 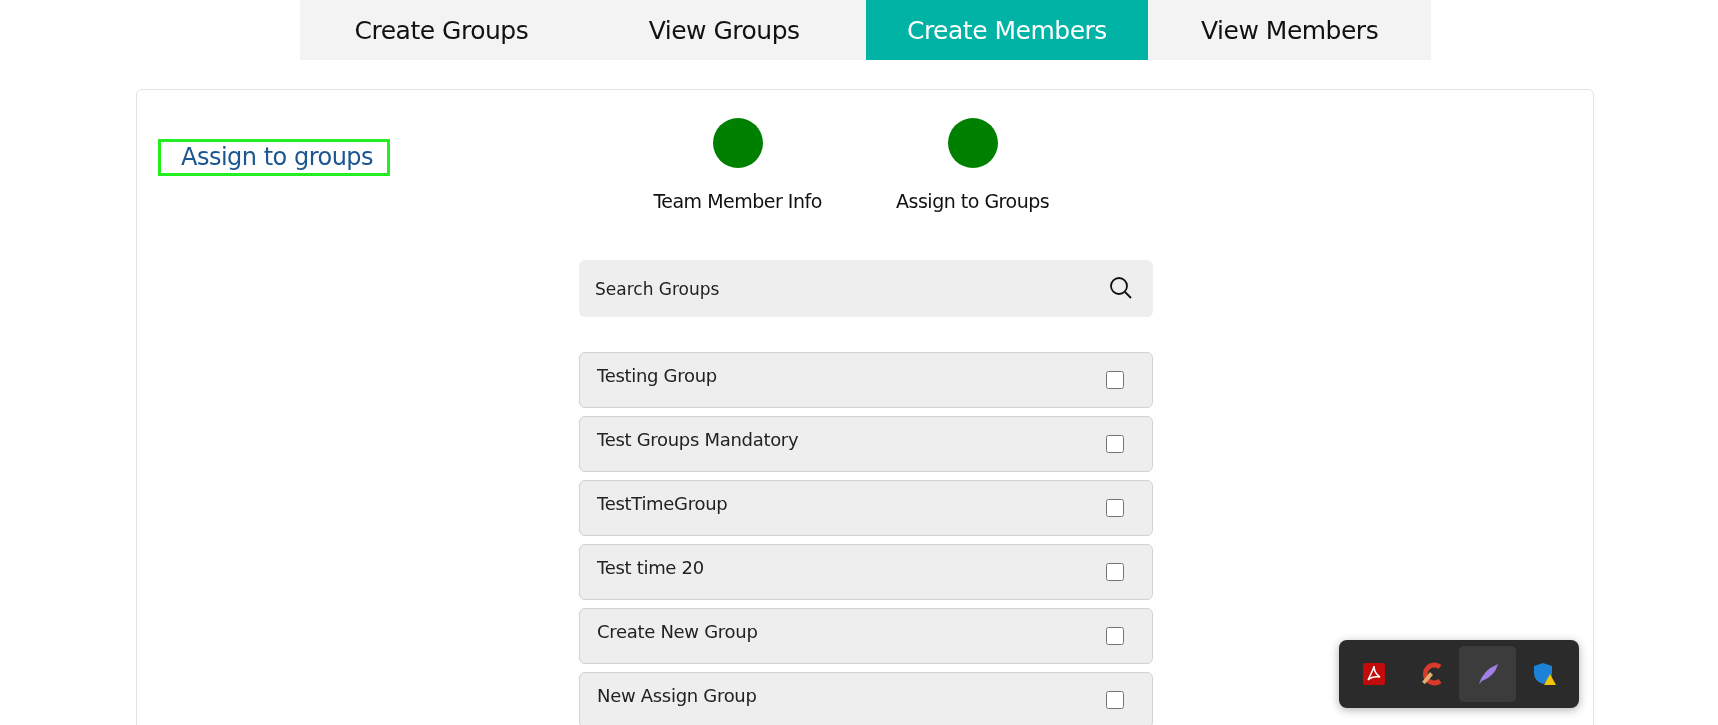 What do you see at coordinates (698, 439) in the screenshot?
I see `group-name: Test Groups Mandatory` at bounding box center [698, 439].